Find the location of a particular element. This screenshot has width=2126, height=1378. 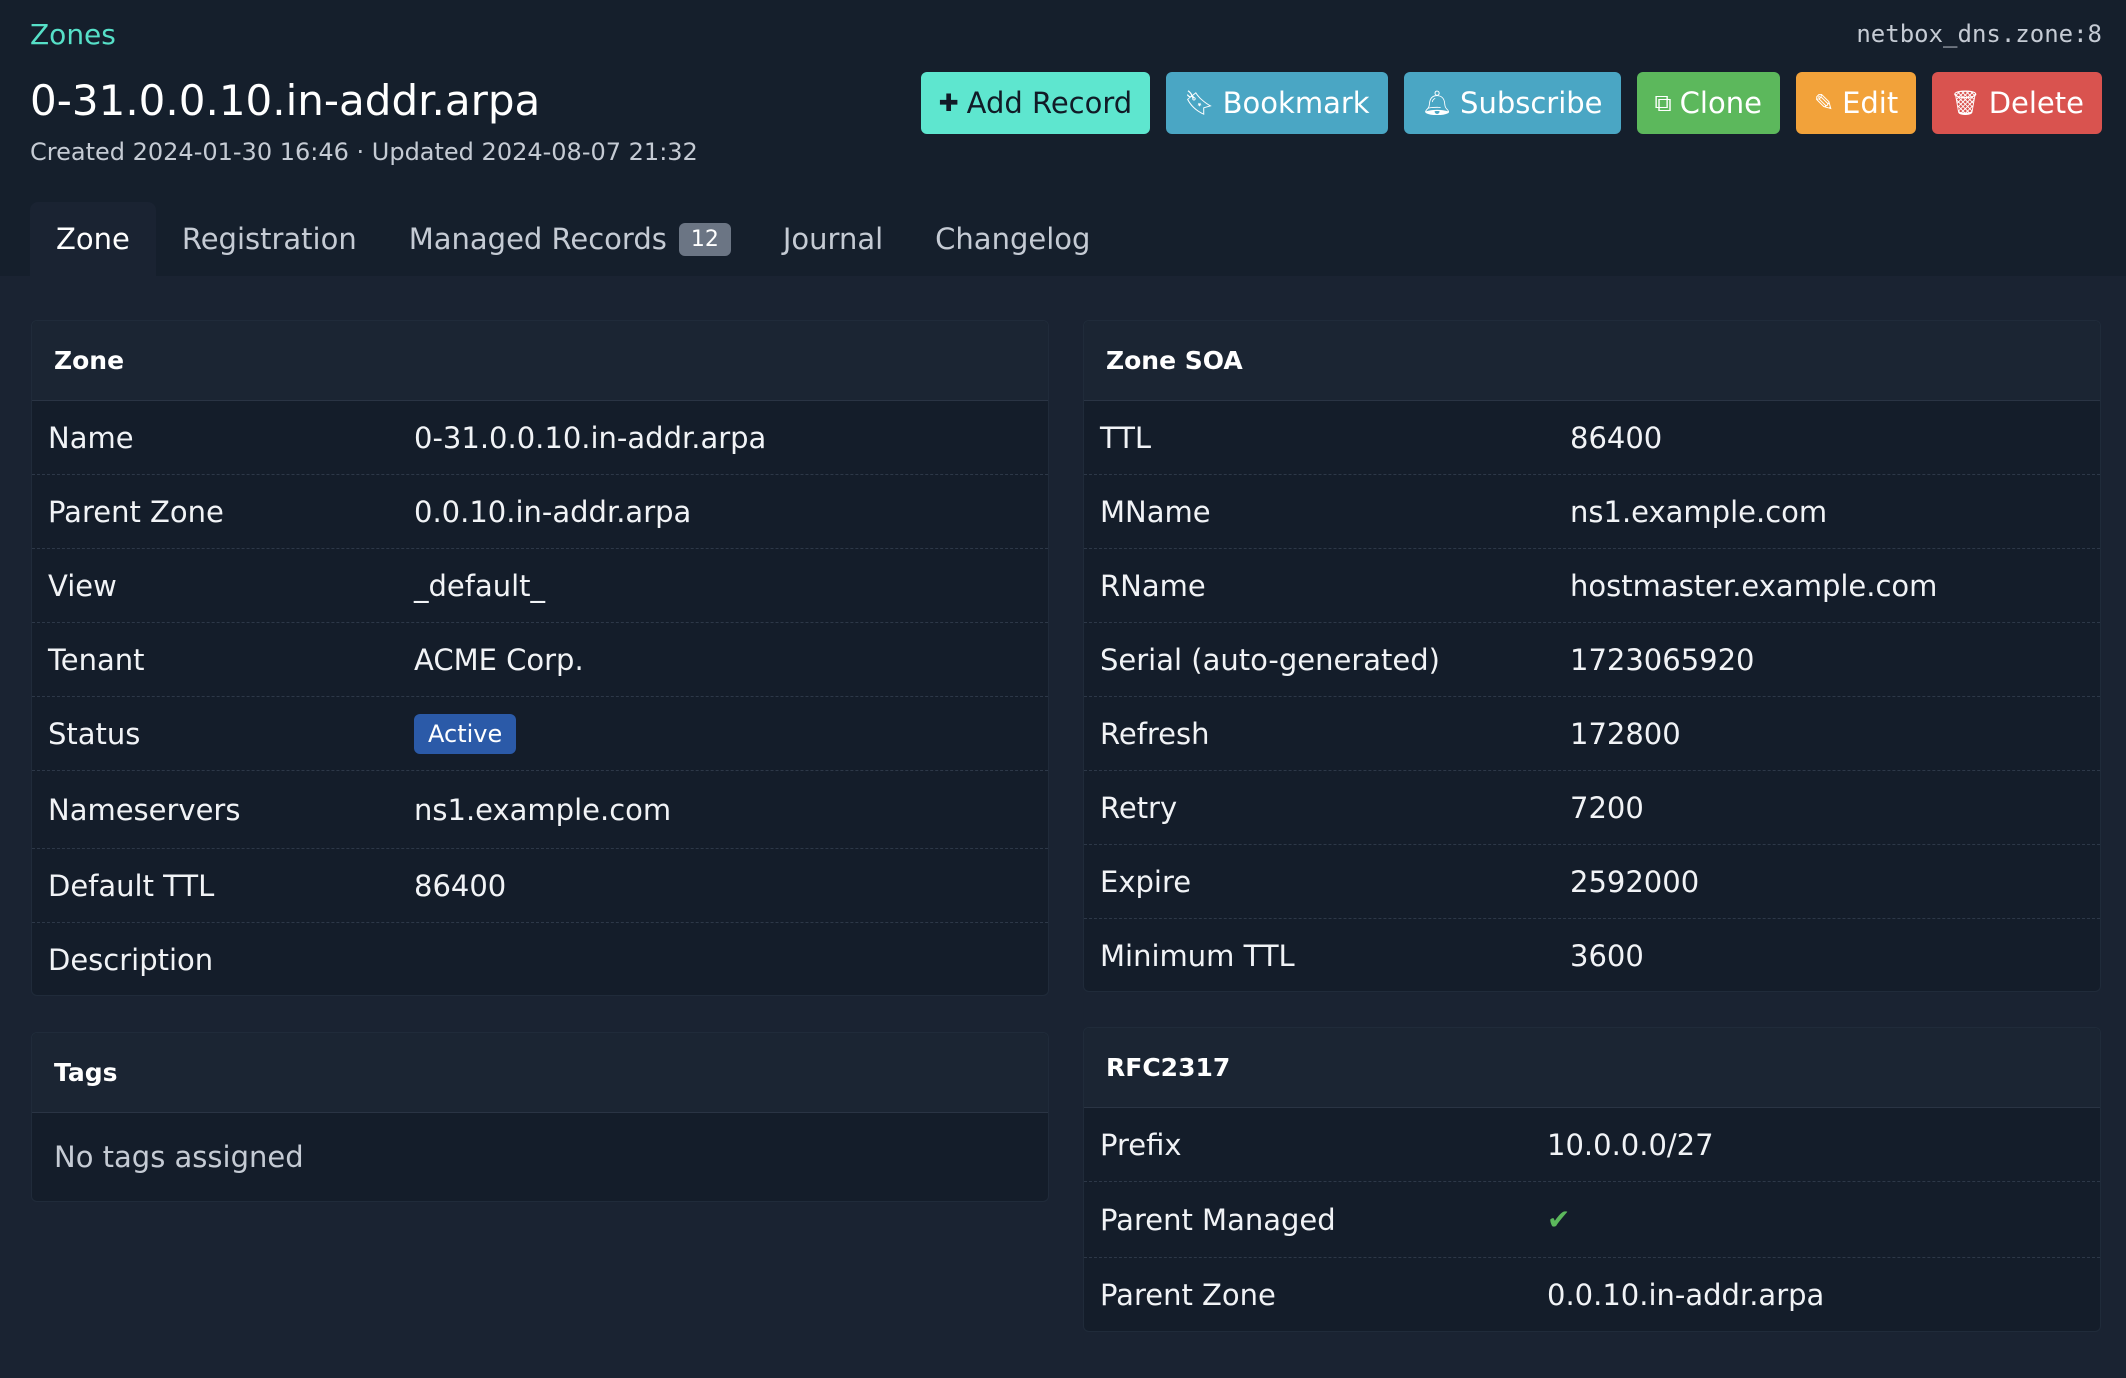

zone-name-label: Name is located at coordinates (91, 437).